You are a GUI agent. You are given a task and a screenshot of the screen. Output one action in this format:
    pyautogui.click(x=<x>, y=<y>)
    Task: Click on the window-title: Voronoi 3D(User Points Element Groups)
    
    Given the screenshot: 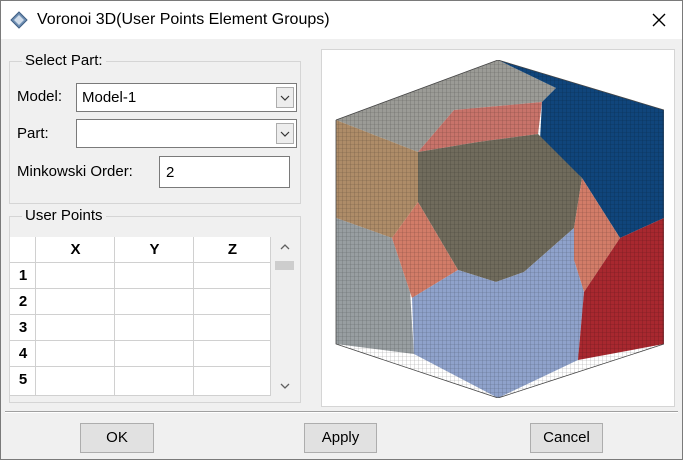 What is the action you would take?
    pyautogui.click(x=183, y=19)
    